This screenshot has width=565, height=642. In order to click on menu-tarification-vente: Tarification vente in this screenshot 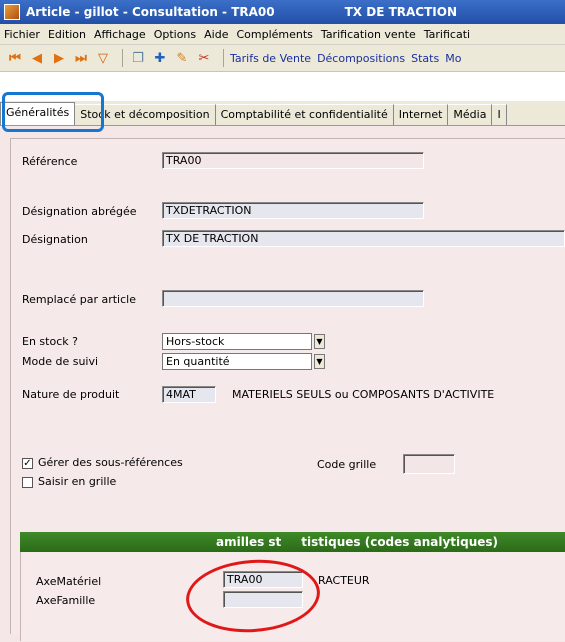, I will do `click(368, 34)`.